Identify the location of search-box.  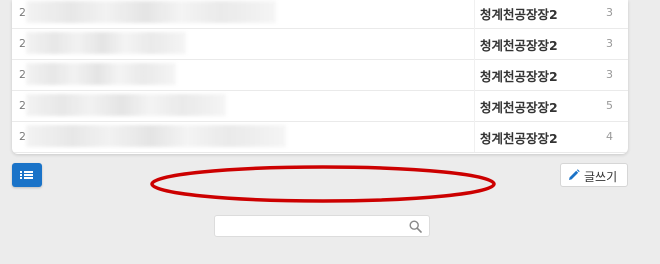
(322, 226).